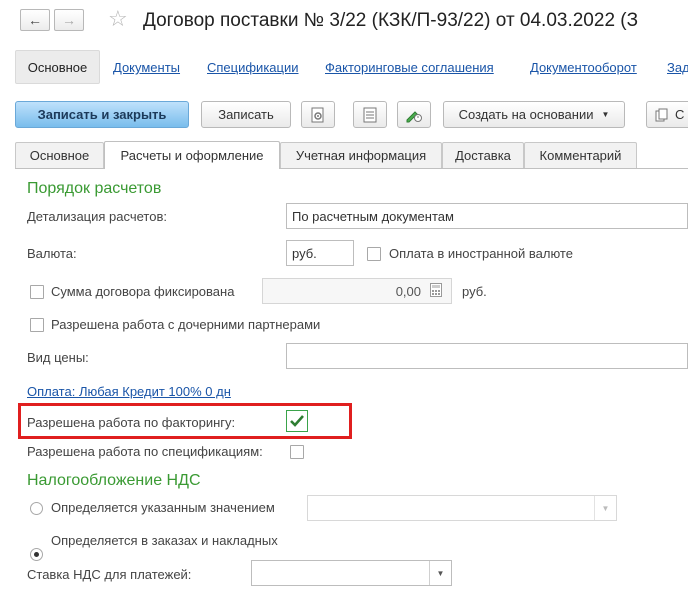 This screenshot has width=688, height=599. Describe the element at coordinates (487, 216) in the screenshot. I see `detail-field: По расчетным документам` at that location.